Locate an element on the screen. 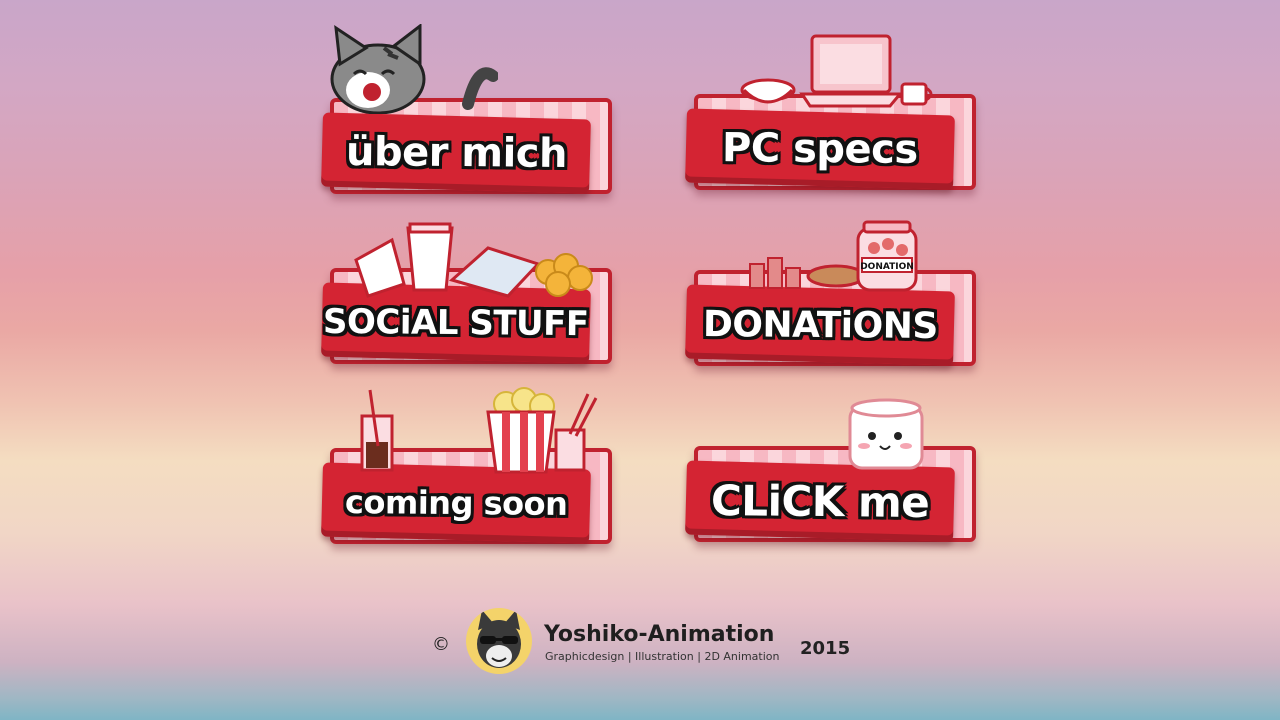 The height and width of the screenshot is (720, 1280). marshmallow-icon is located at coordinates (886, 434).